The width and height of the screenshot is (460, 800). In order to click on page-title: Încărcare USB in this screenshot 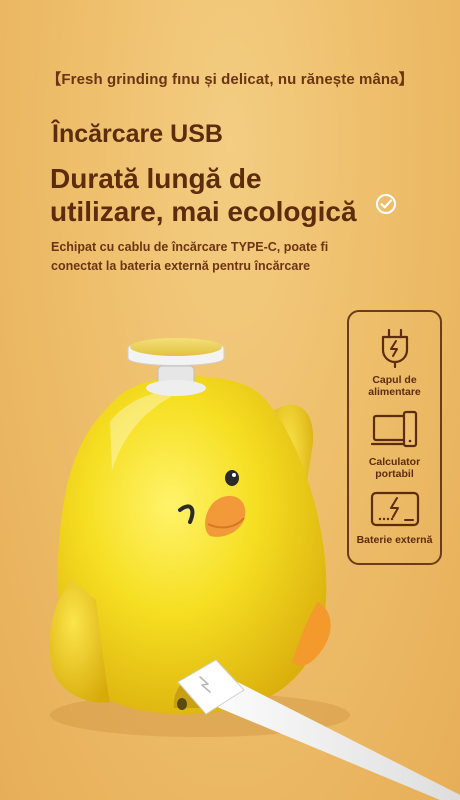, I will do `click(137, 134)`.